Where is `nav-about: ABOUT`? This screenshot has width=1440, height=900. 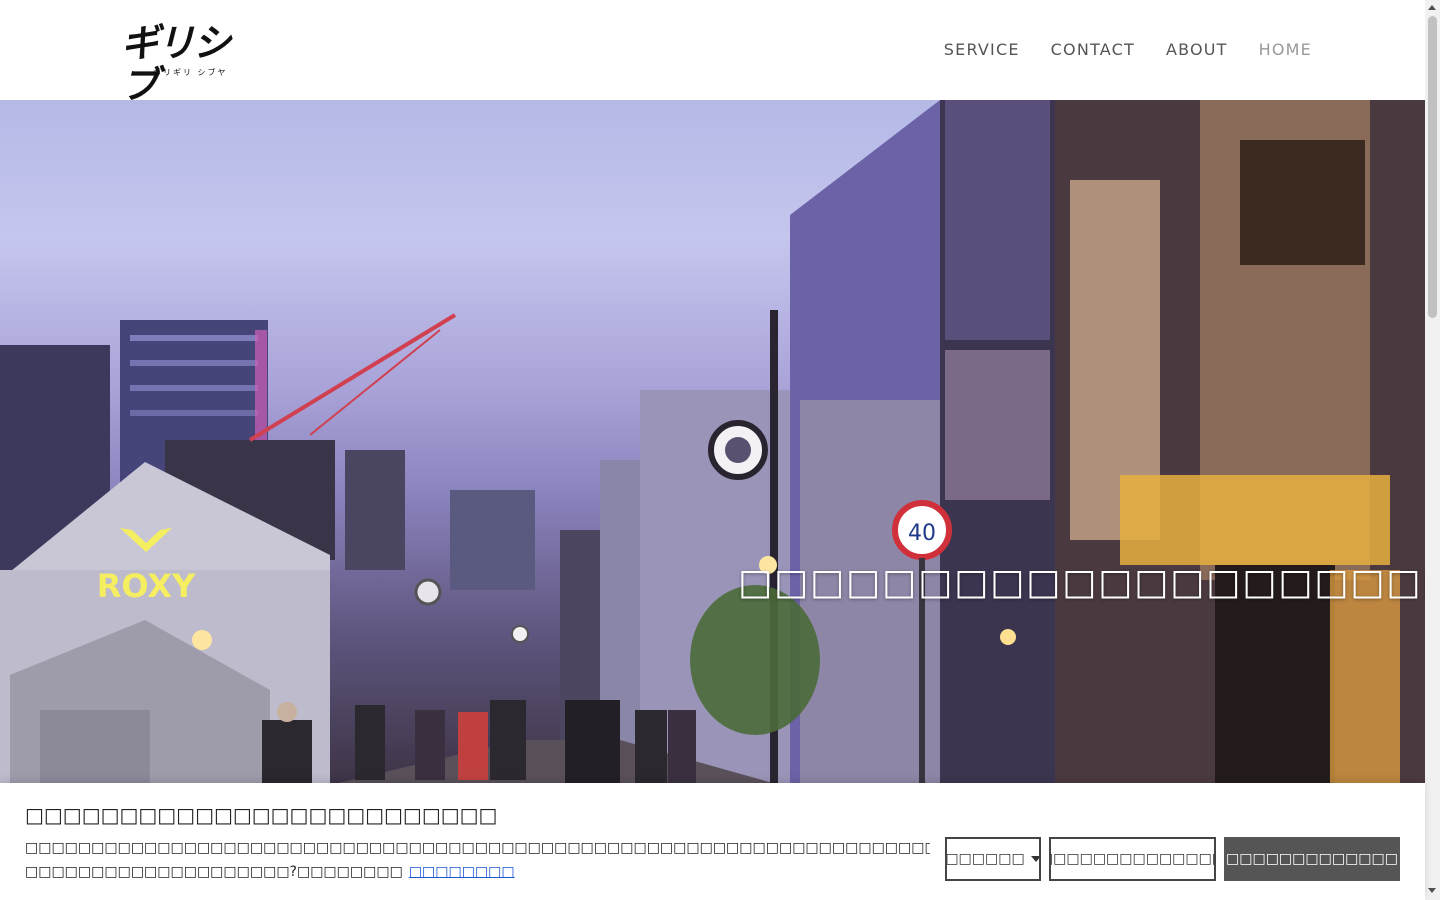
nav-about: ABOUT is located at coordinates (1197, 50).